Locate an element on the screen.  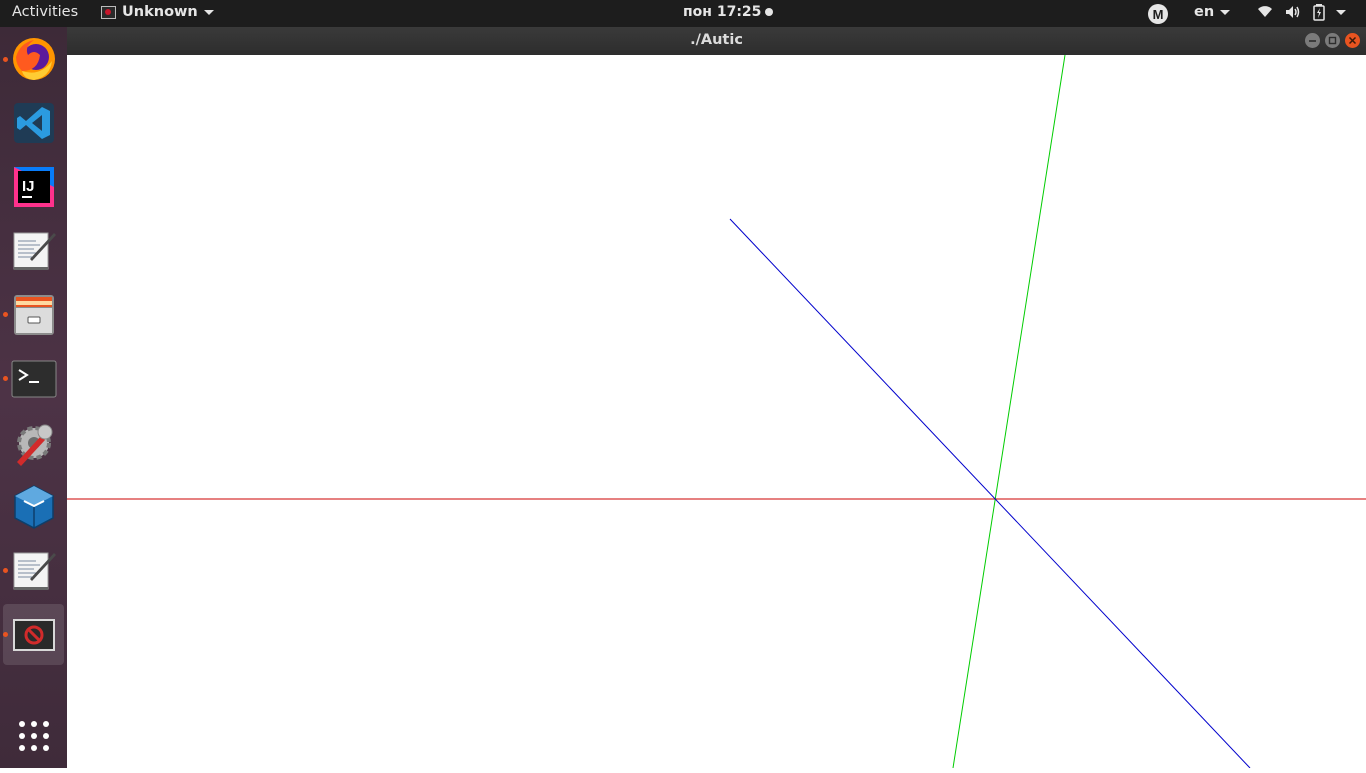
clock-label: пон 17:25 is located at coordinates (722, 12).